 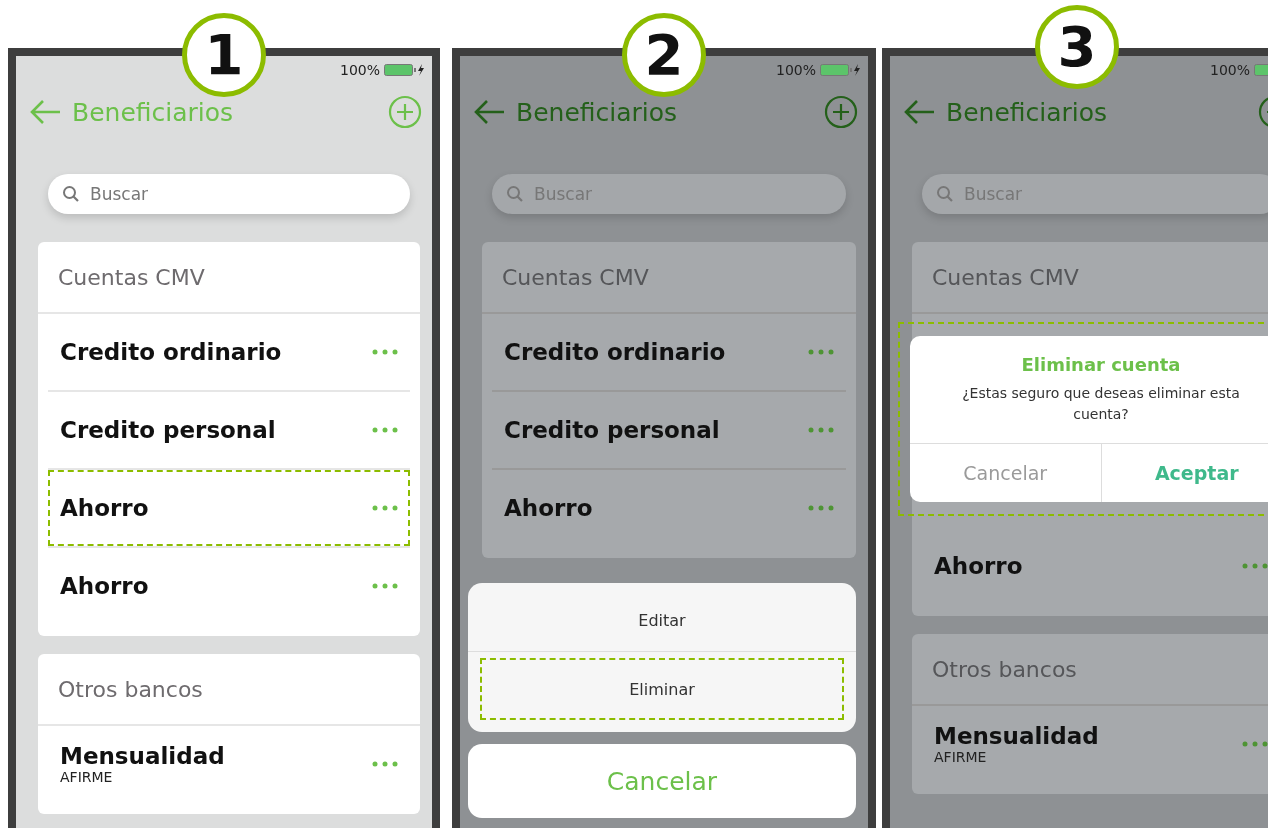 I want to click on dialog-title: Eliminar cuenta, so click(x=1101, y=364).